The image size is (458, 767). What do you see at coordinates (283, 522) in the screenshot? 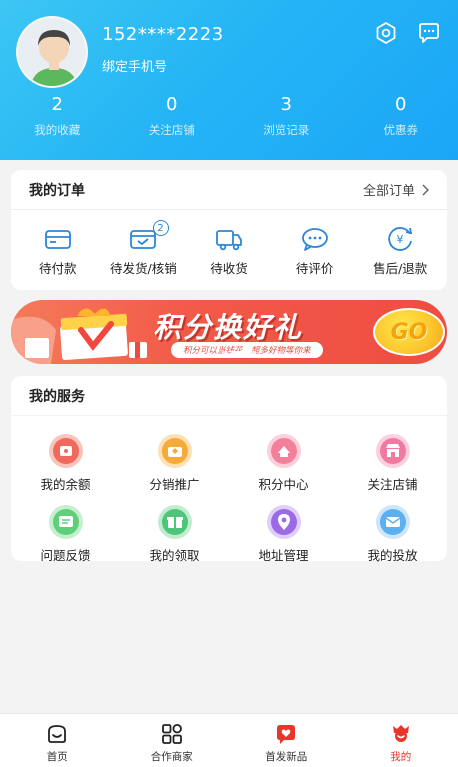
I see `location-icon` at bounding box center [283, 522].